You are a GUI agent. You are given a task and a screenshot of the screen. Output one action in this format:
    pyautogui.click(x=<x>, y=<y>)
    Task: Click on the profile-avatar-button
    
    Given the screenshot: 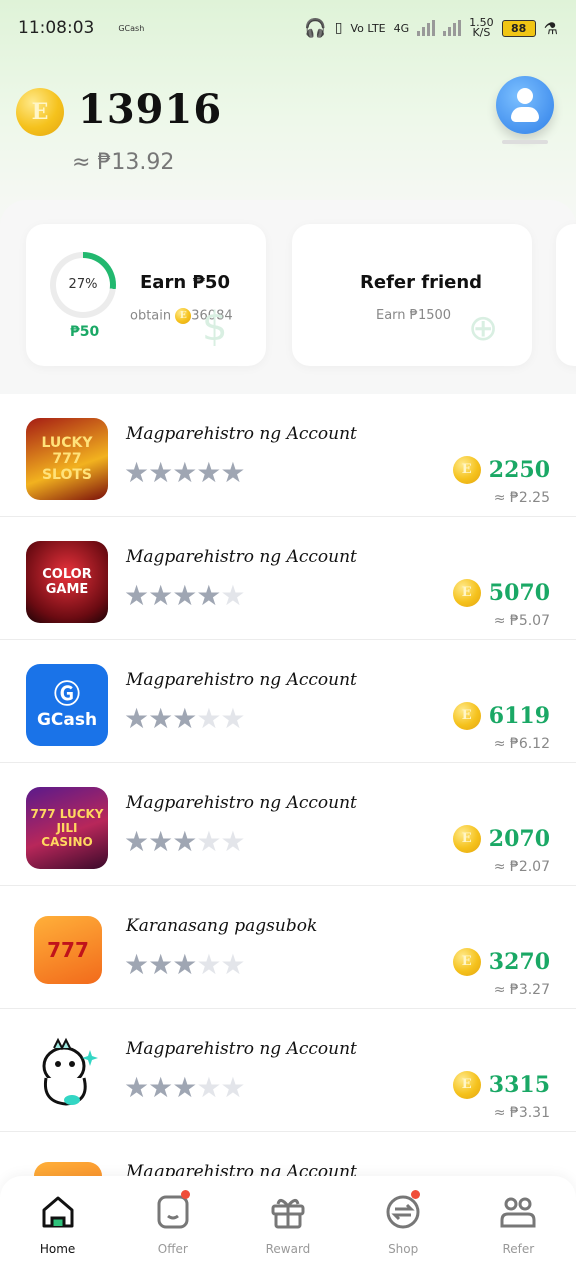 What is the action you would take?
    pyautogui.click(x=525, y=110)
    